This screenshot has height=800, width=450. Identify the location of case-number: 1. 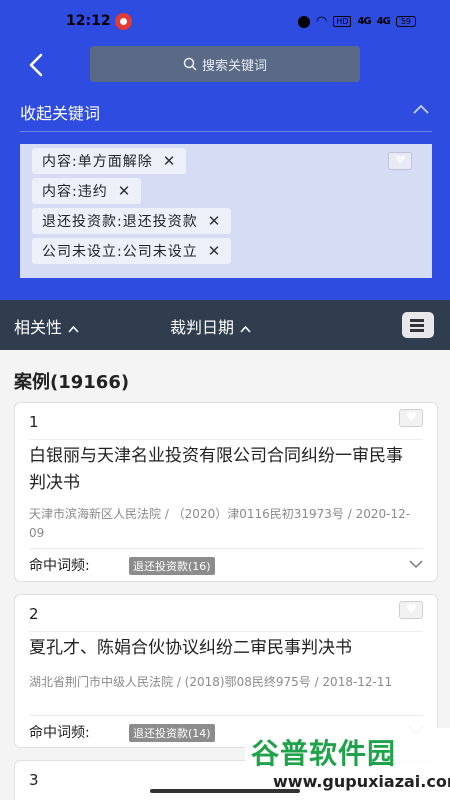
(34, 422).